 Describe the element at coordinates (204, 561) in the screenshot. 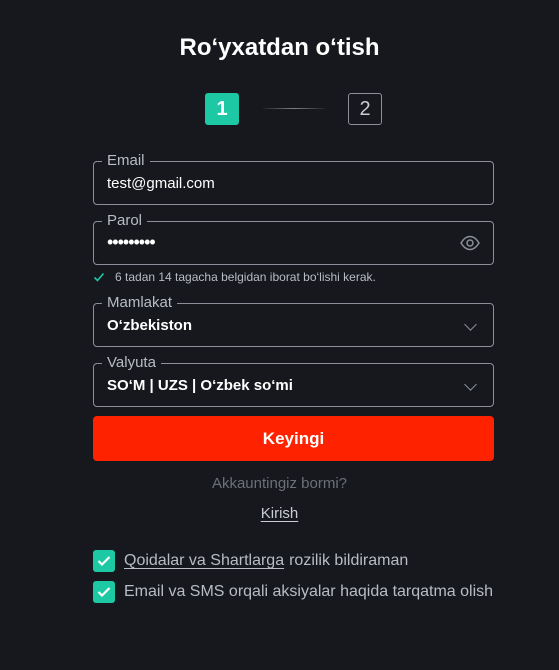

I see `terms-link: Qoidalar va Shartlarga` at that location.